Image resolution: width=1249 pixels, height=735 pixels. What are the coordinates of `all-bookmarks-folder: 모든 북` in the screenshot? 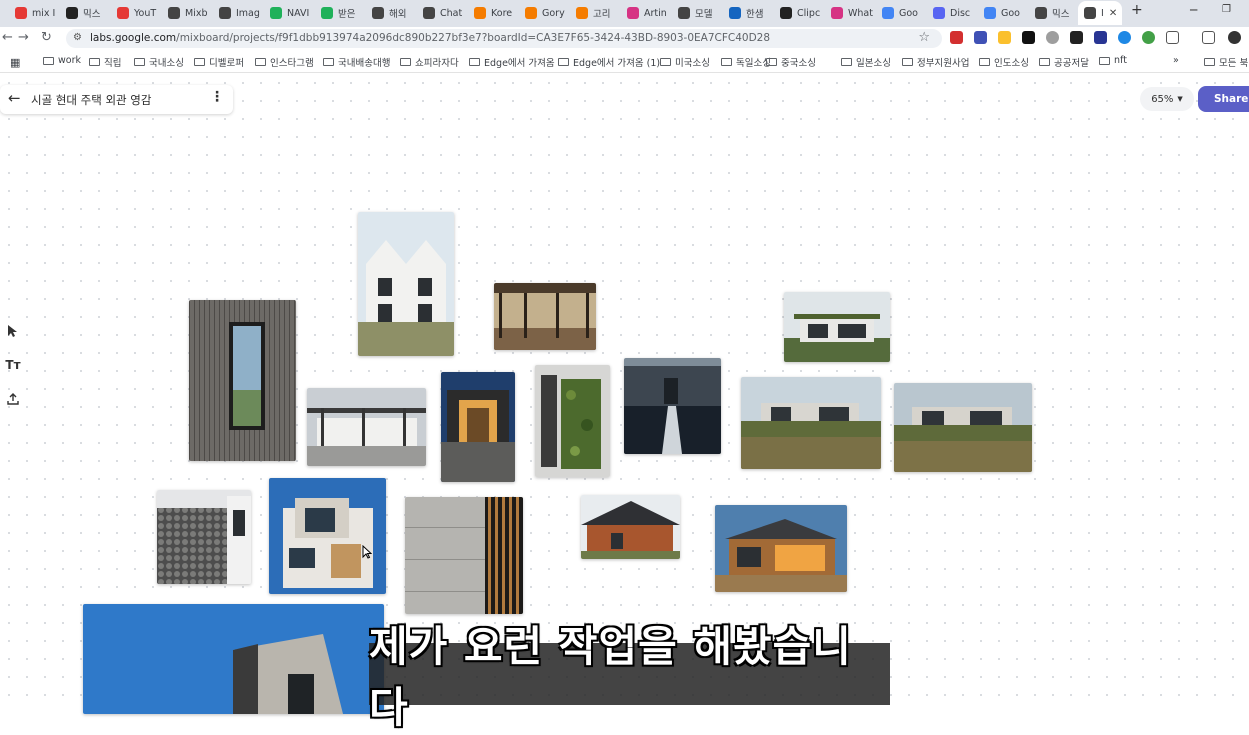 It's located at (1226, 62).